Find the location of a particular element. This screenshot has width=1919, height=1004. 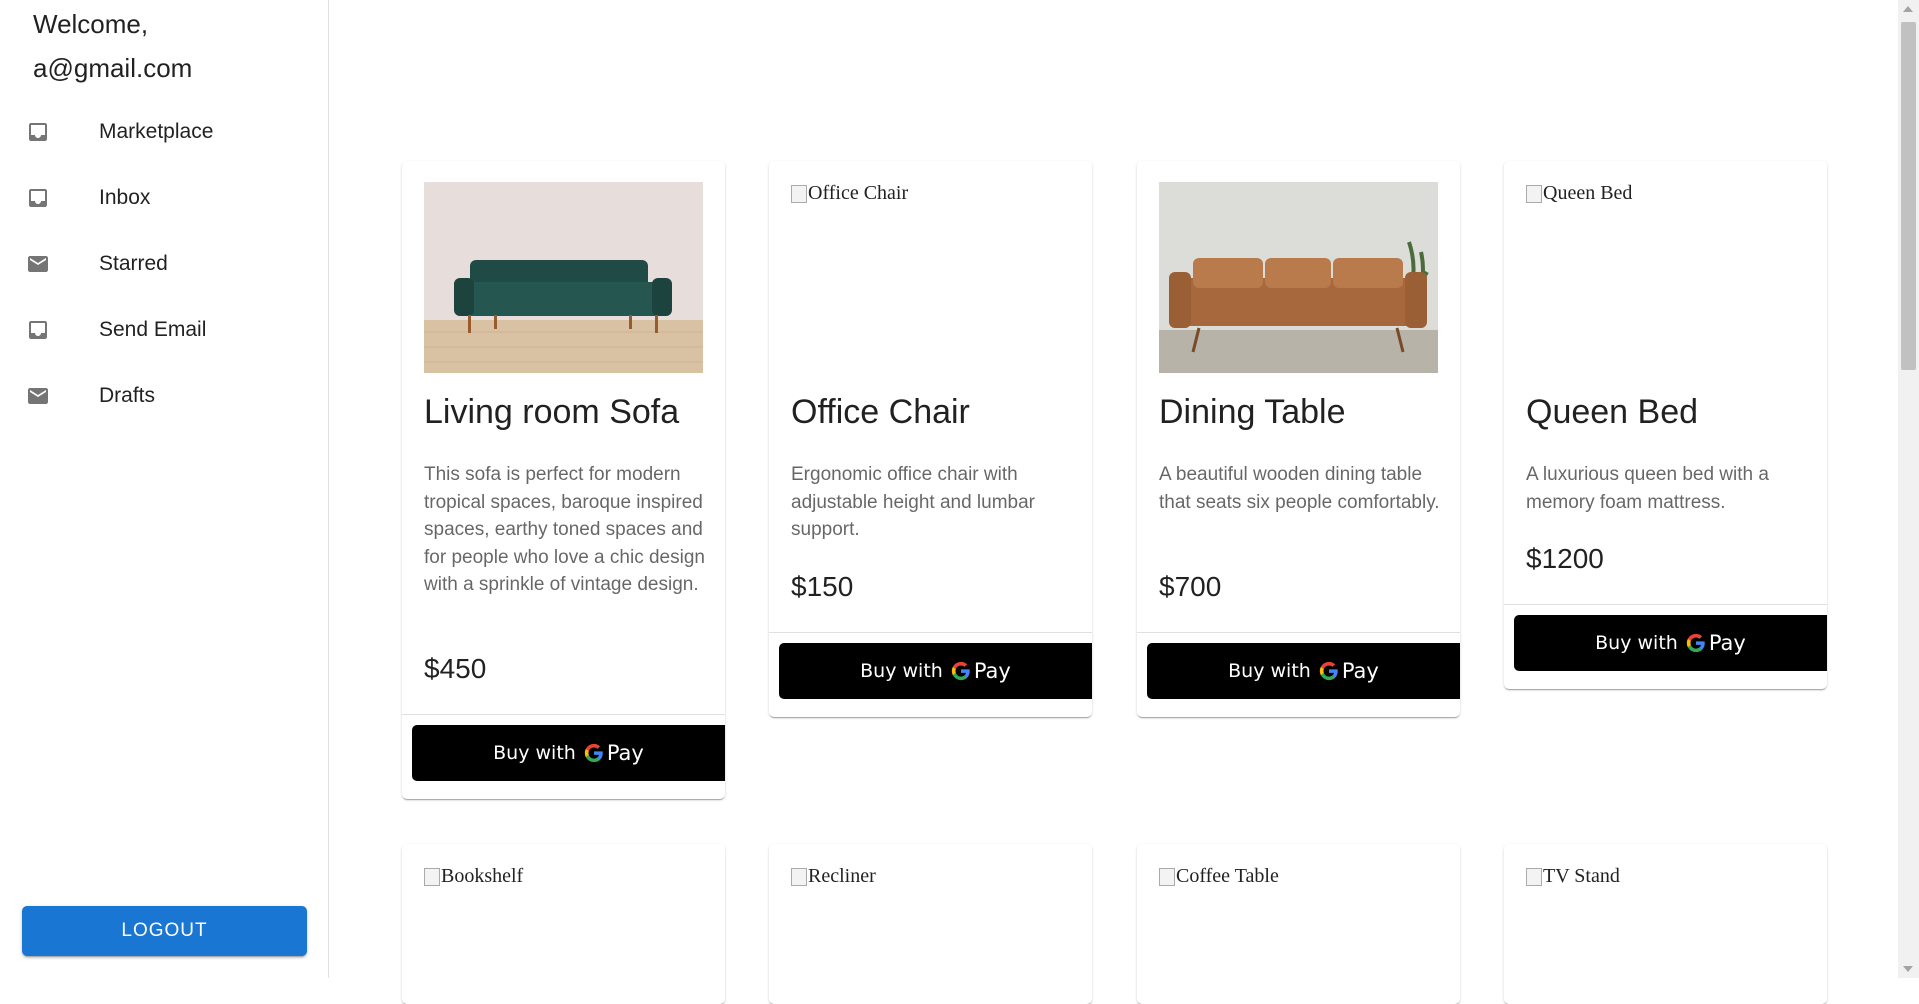

product-price: $700 is located at coordinates (1190, 586).